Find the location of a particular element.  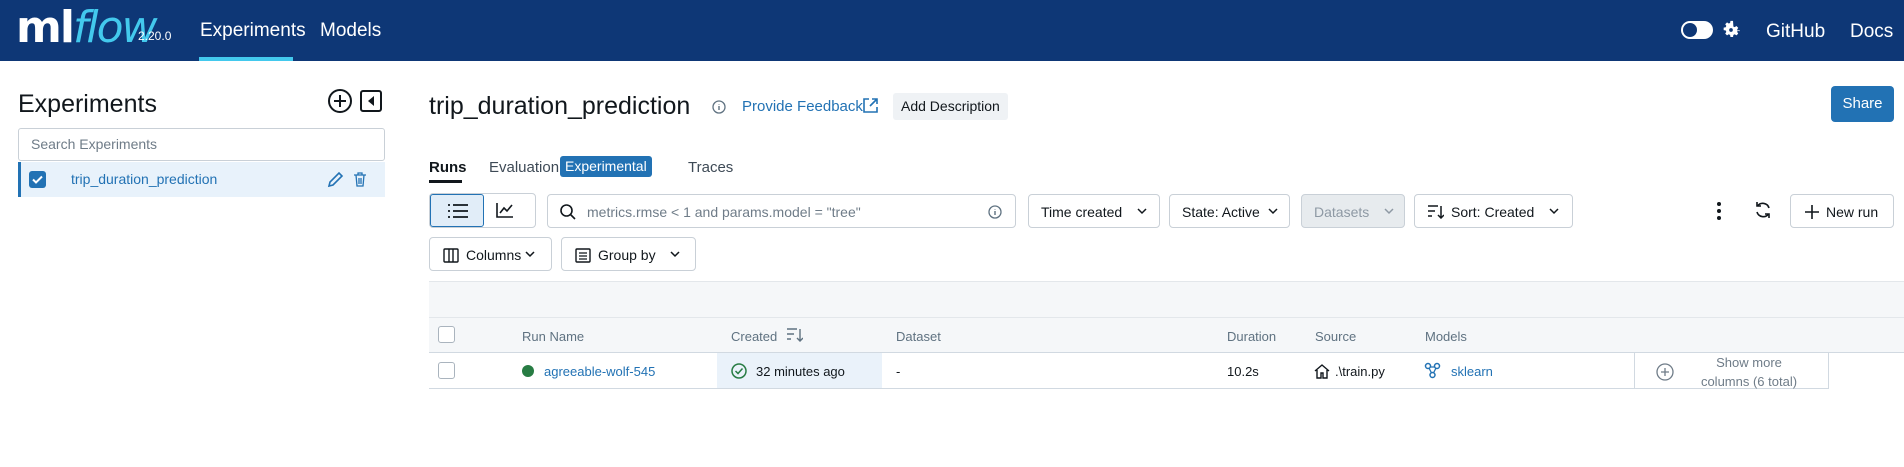

datasets-dropdown: Datasets is located at coordinates (1353, 211).